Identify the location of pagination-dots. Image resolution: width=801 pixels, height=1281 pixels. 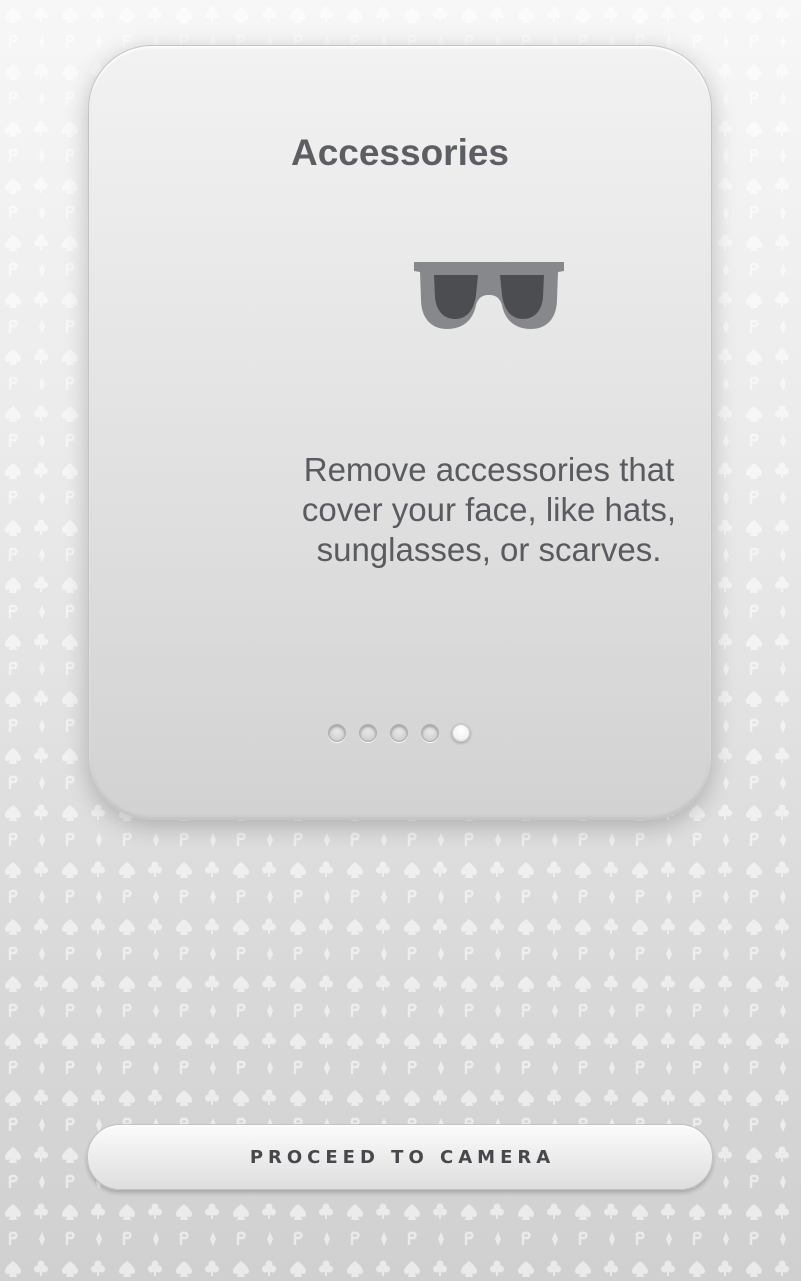
(399, 733).